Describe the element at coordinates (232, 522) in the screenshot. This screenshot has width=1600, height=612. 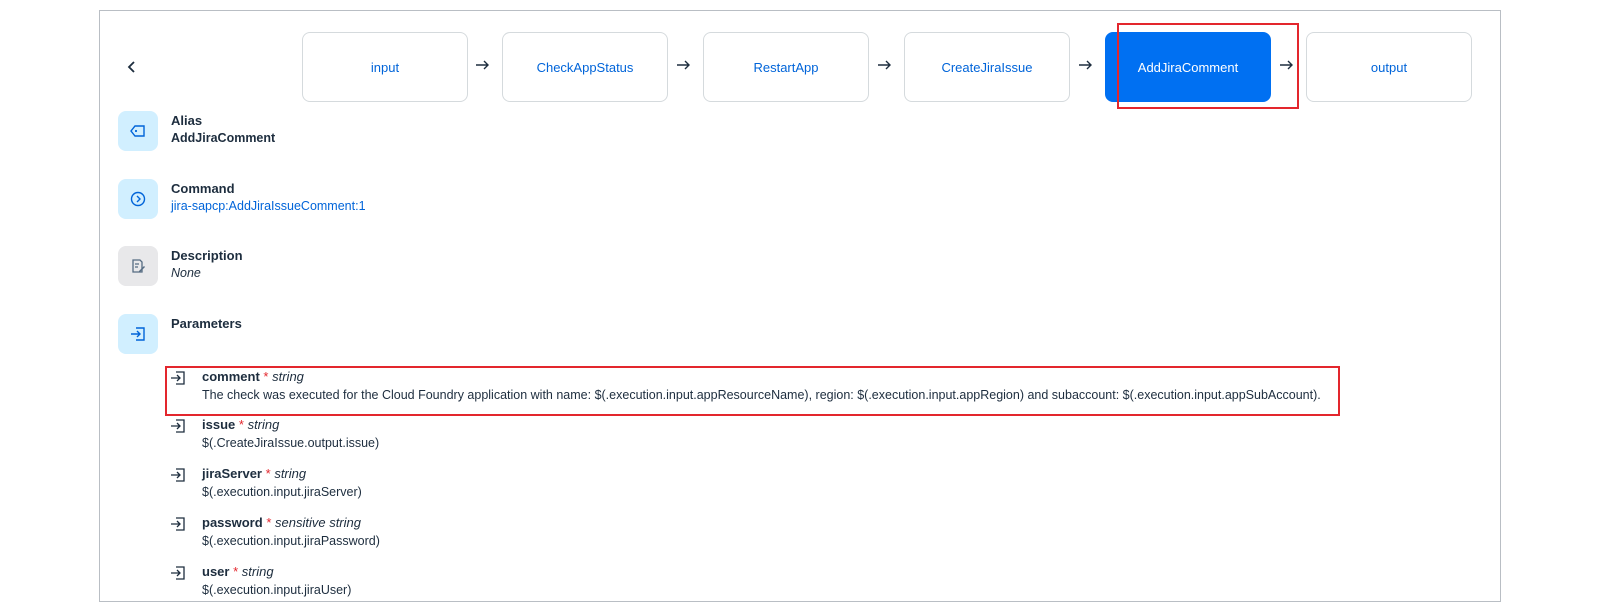
I see `param-name: password` at that location.